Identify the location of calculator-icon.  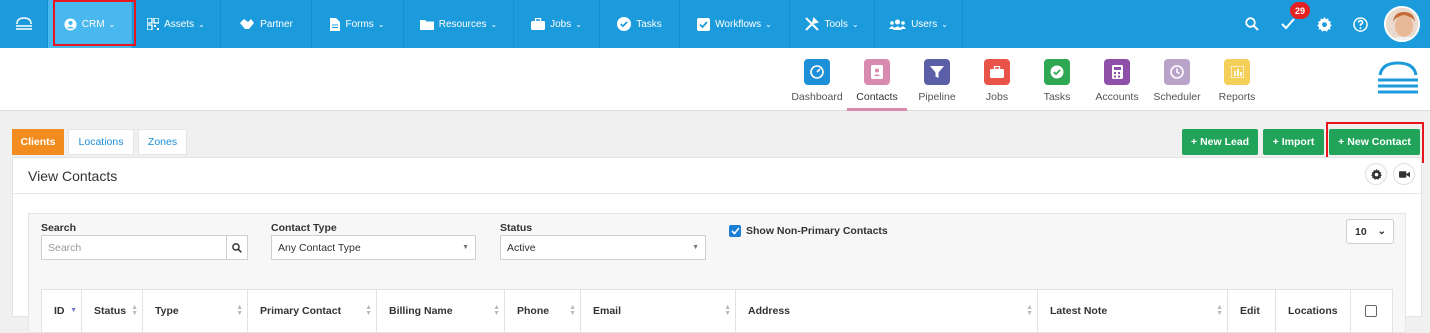
(1117, 72).